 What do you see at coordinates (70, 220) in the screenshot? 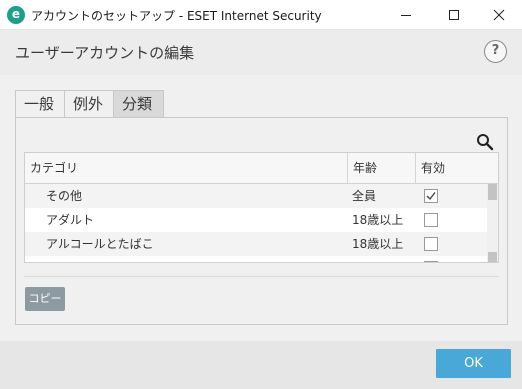
I see `category-cell: アダルト` at bounding box center [70, 220].